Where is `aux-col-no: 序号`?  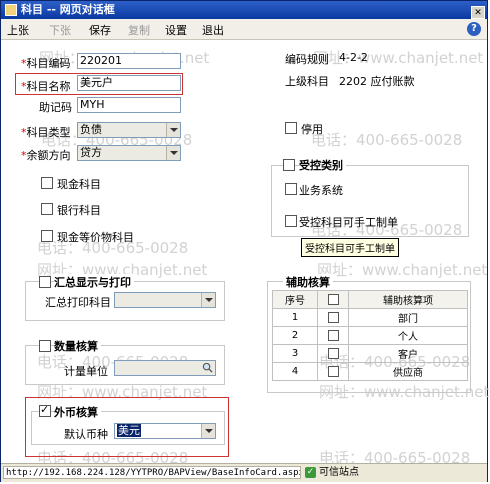 aux-col-no: 序号 is located at coordinates (295, 299).